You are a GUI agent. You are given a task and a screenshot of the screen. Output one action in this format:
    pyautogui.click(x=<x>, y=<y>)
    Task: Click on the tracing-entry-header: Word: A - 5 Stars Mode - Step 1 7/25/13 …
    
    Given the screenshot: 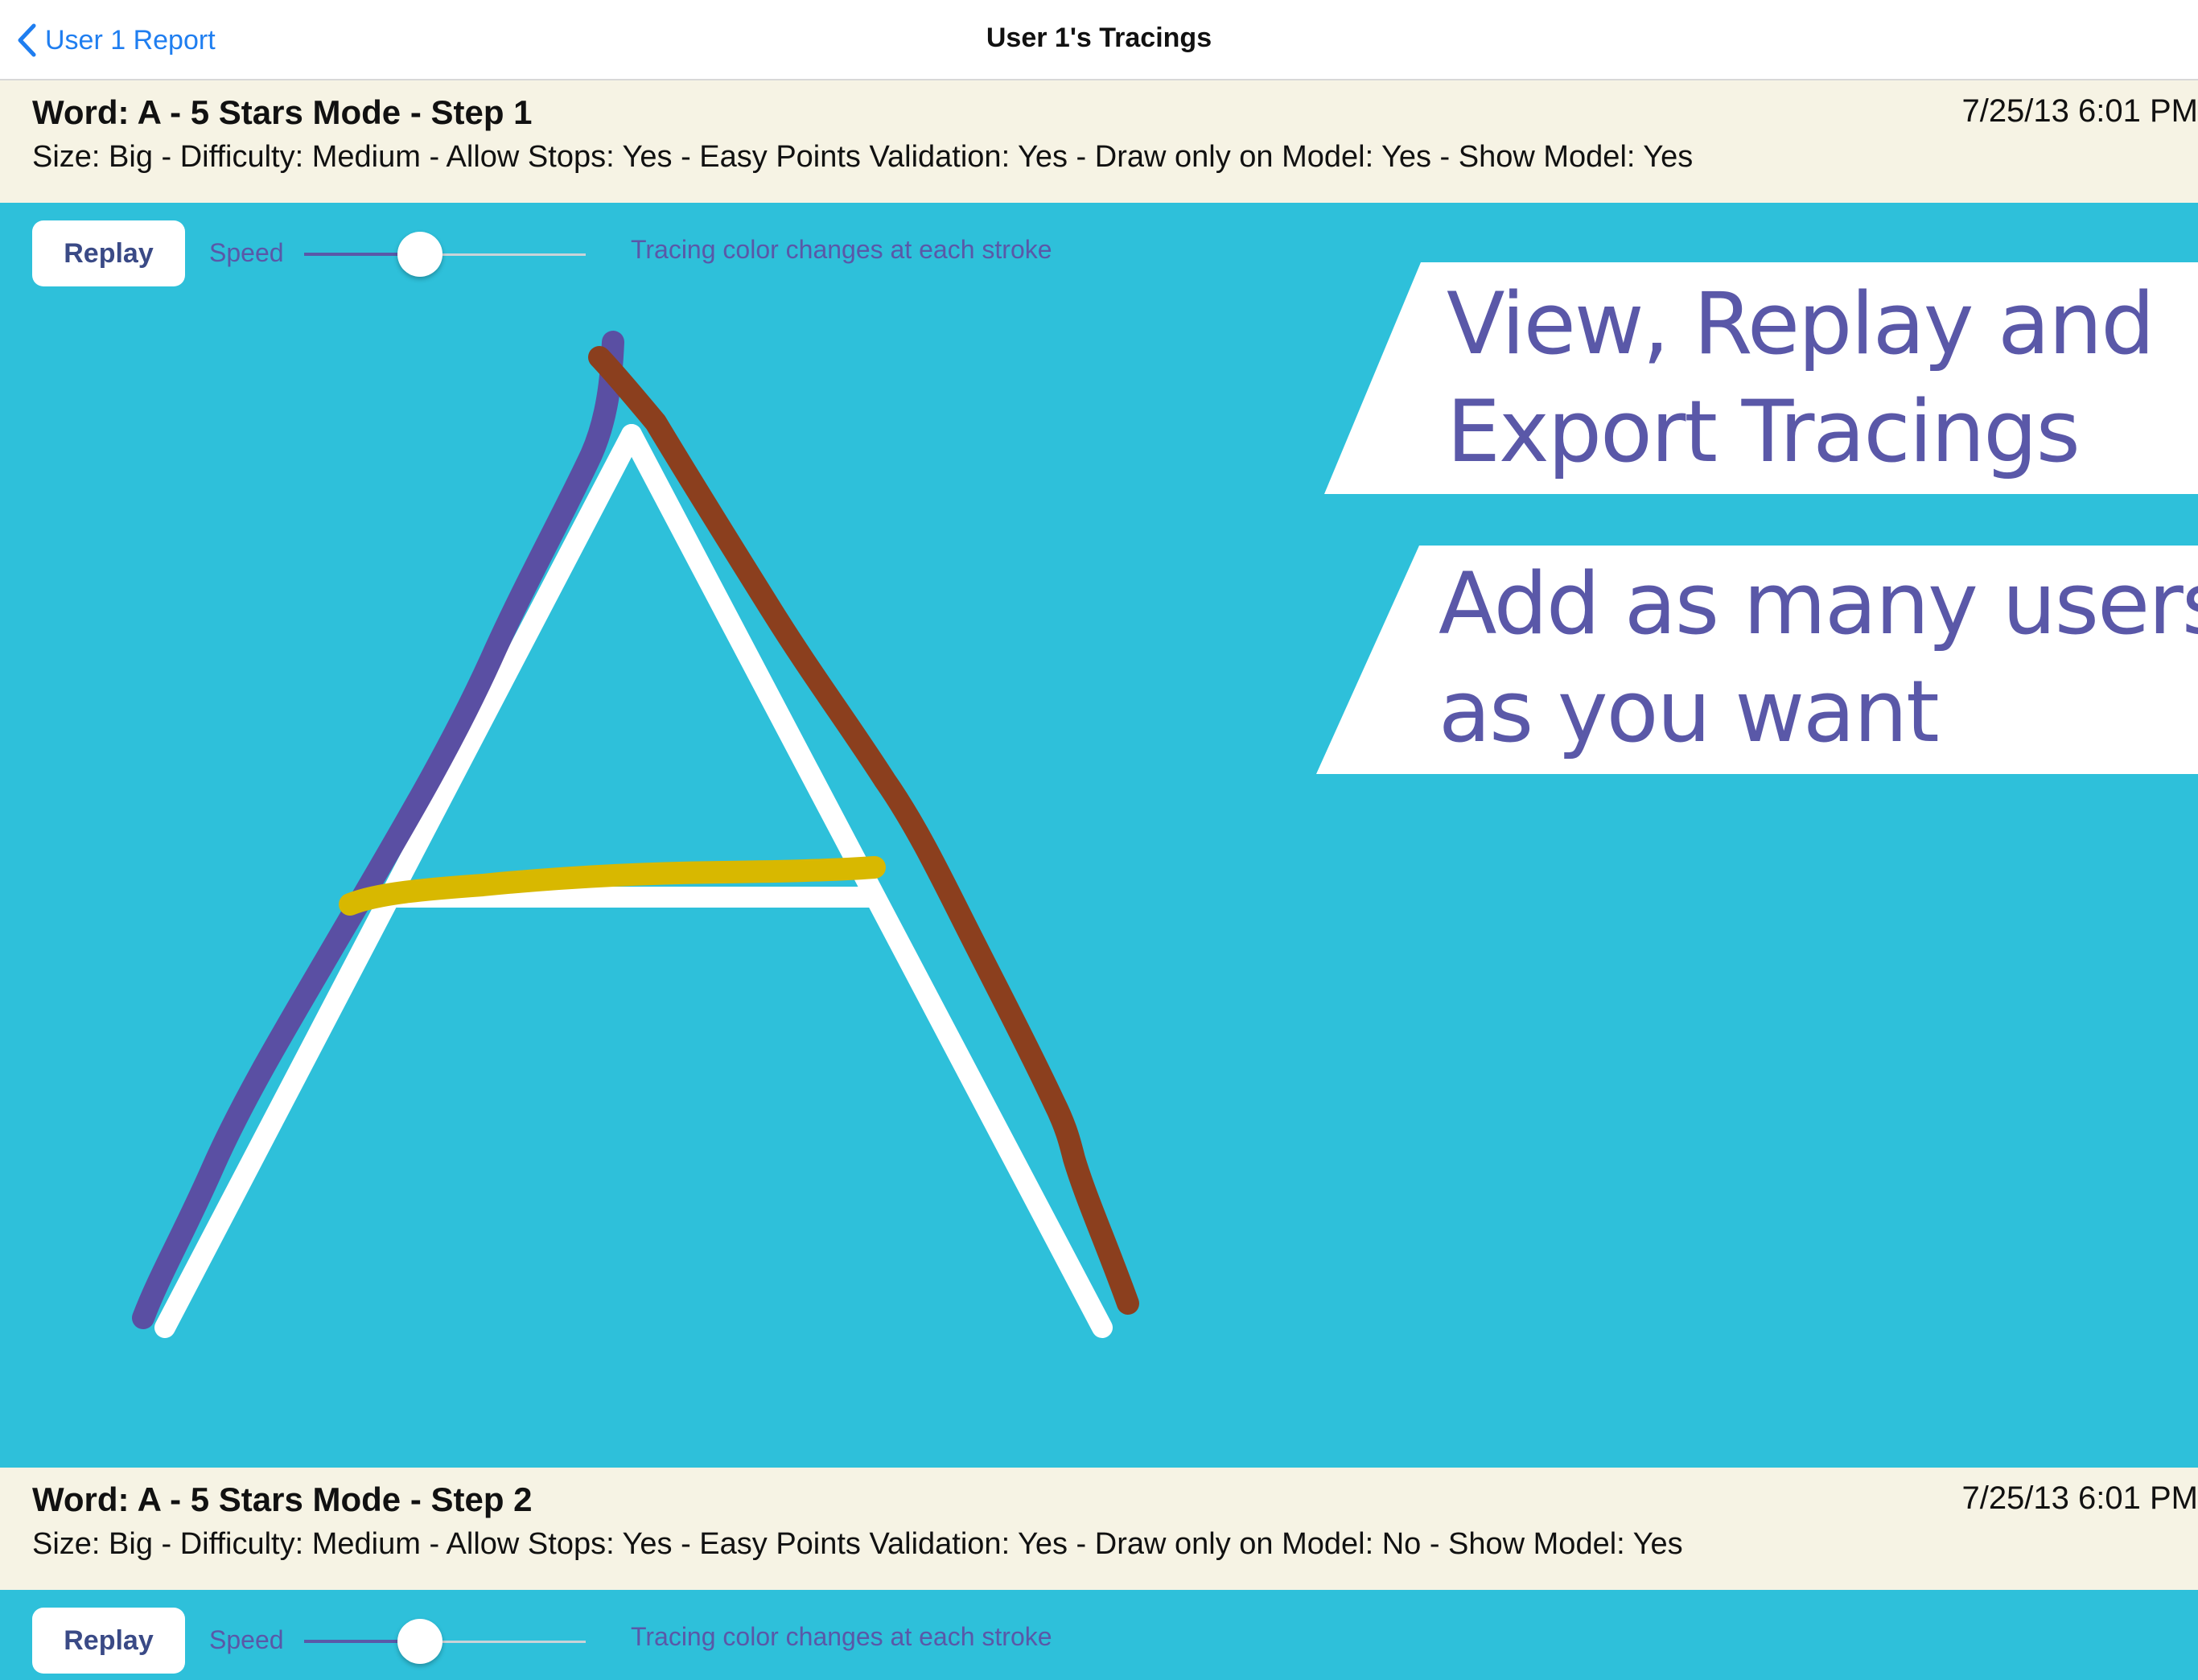 What is the action you would take?
    pyautogui.click(x=1099, y=141)
    